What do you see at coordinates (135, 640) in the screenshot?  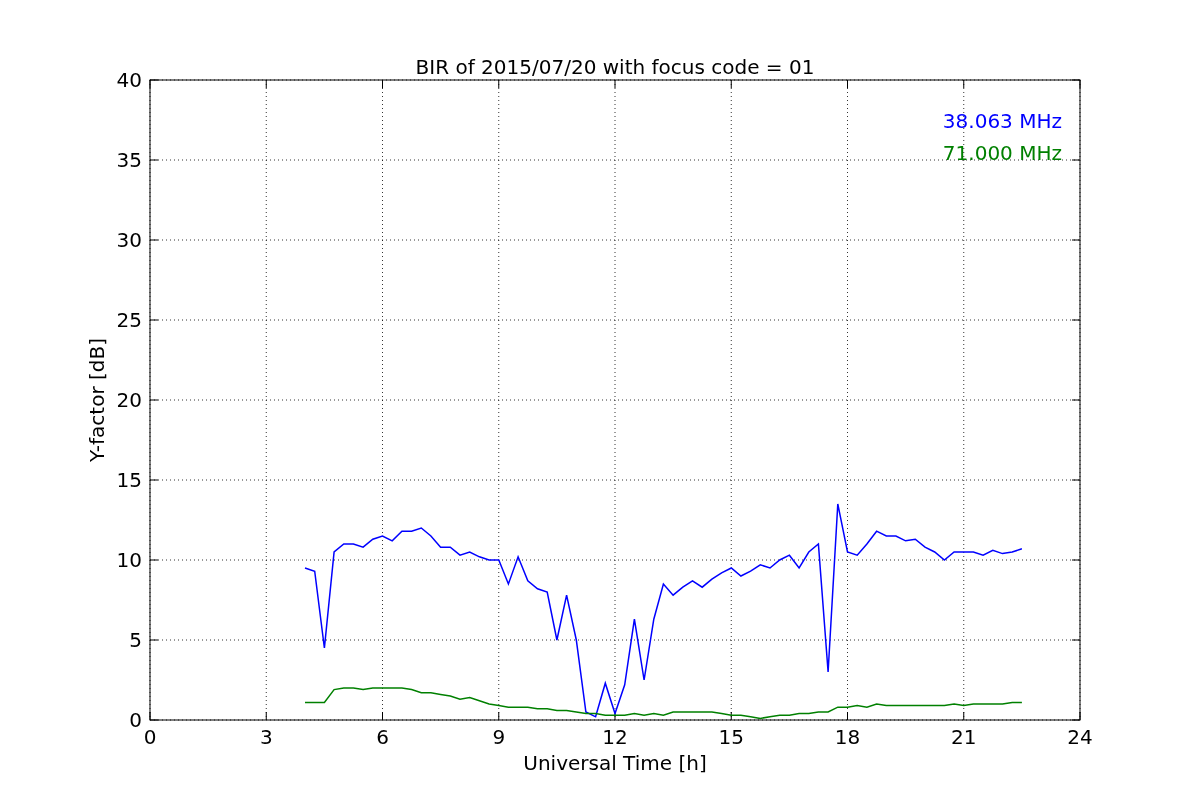 I see `y-tick-label: 5` at bounding box center [135, 640].